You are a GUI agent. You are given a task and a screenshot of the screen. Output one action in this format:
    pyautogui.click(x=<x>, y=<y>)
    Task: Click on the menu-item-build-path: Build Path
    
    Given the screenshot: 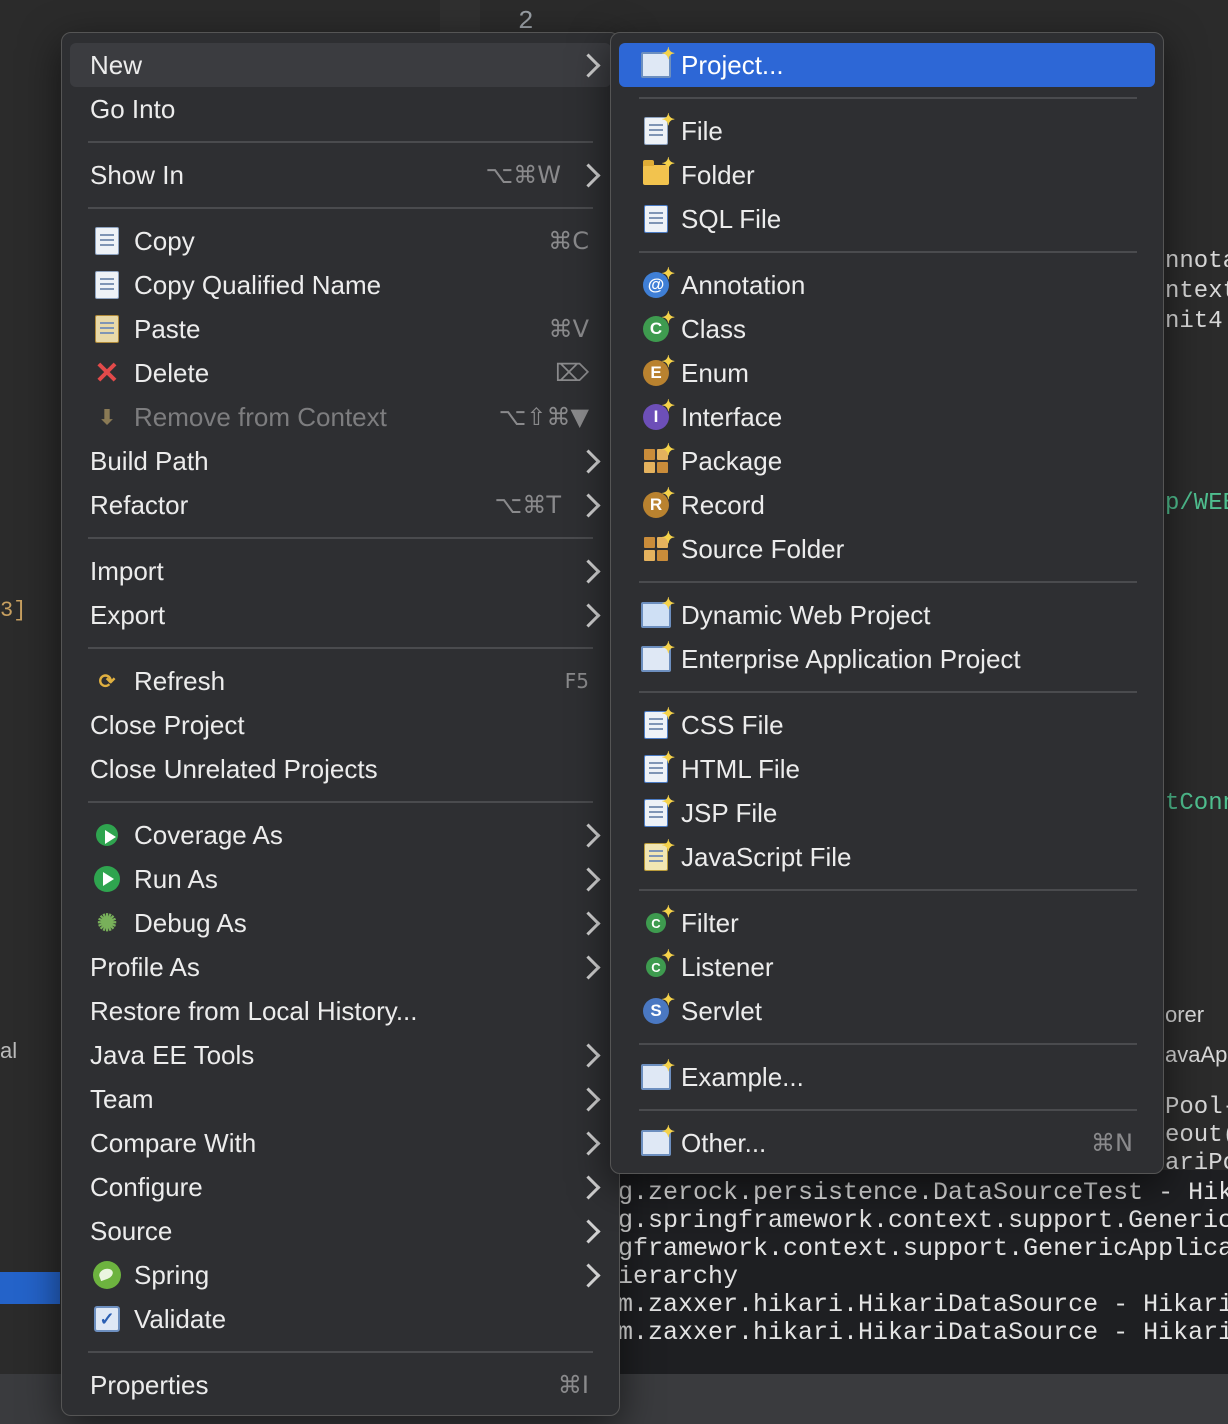 What is the action you would take?
    pyautogui.click(x=340, y=461)
    